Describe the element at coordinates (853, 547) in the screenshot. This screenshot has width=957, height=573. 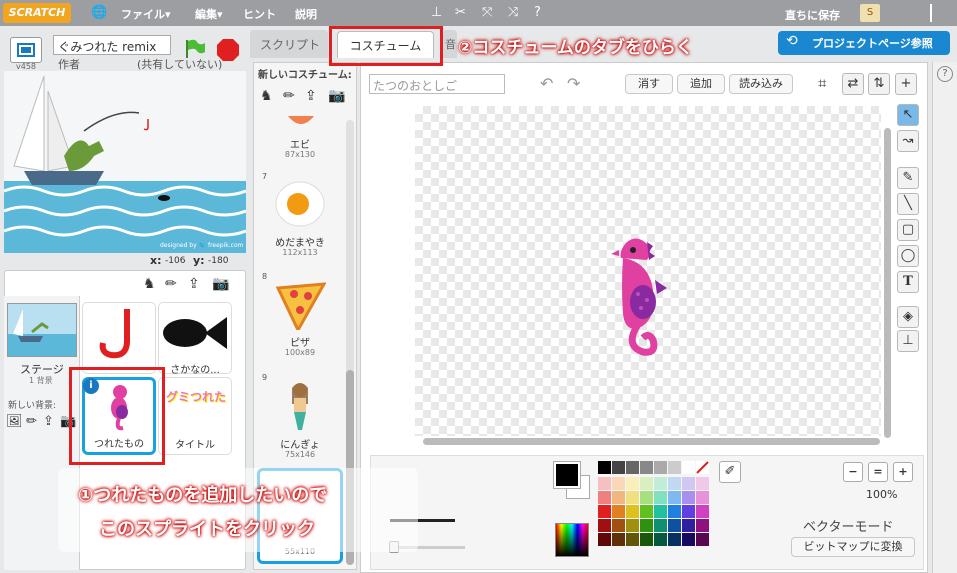
I see `convert-to-bitmap-button: ビットマップに変換` at that location.